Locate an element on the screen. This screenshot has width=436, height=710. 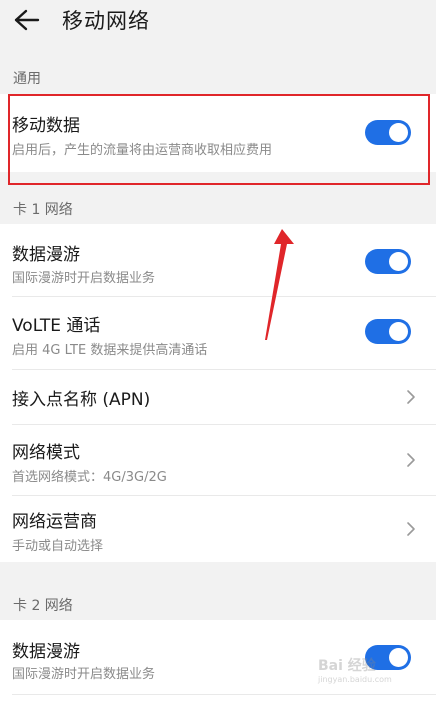
watermark-text: Bai 经验 is located at coordinates (347, 666).